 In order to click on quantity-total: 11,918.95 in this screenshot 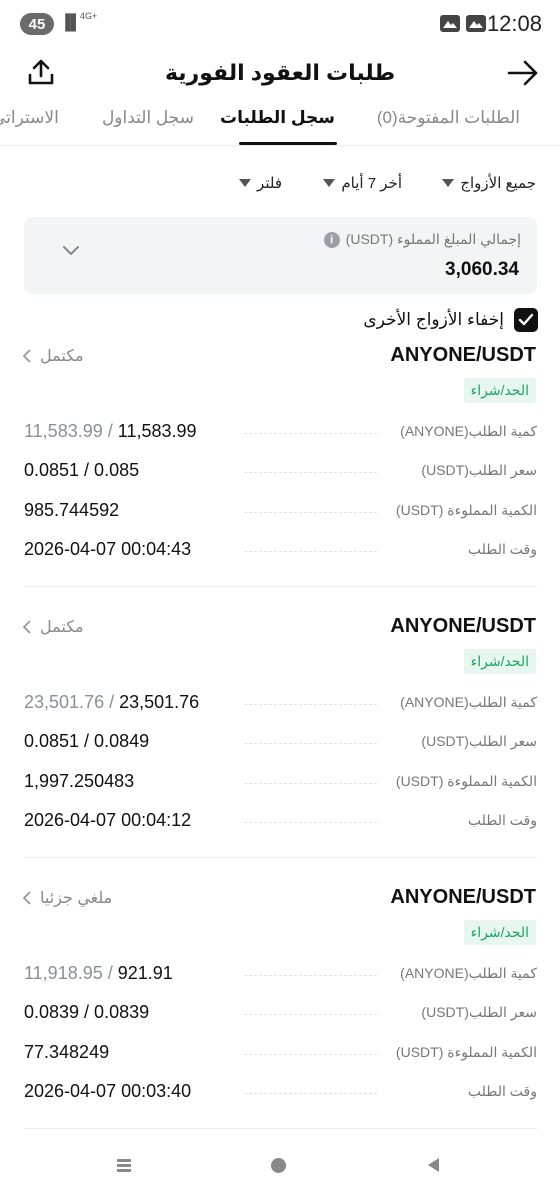, I will do `click(63, 973)`.